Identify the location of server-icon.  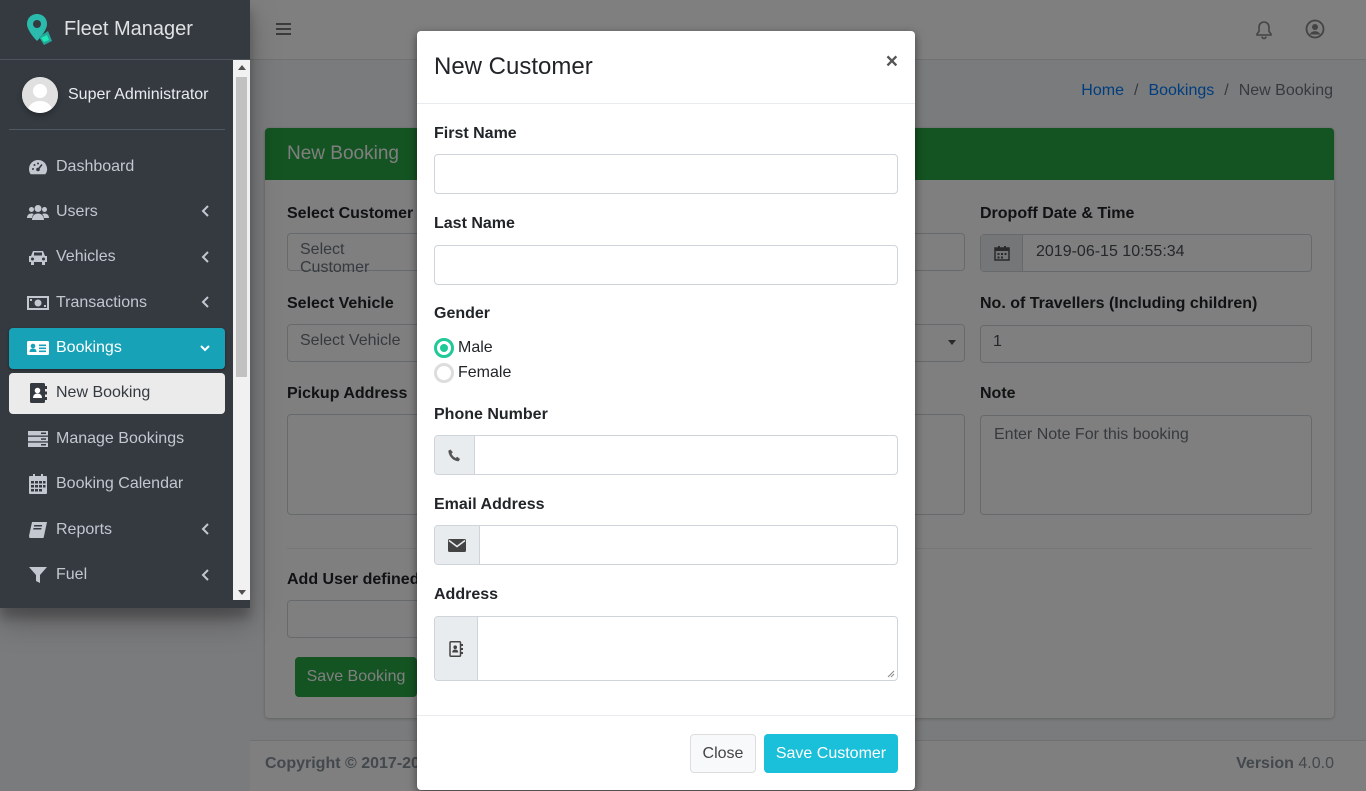
(38, 439).